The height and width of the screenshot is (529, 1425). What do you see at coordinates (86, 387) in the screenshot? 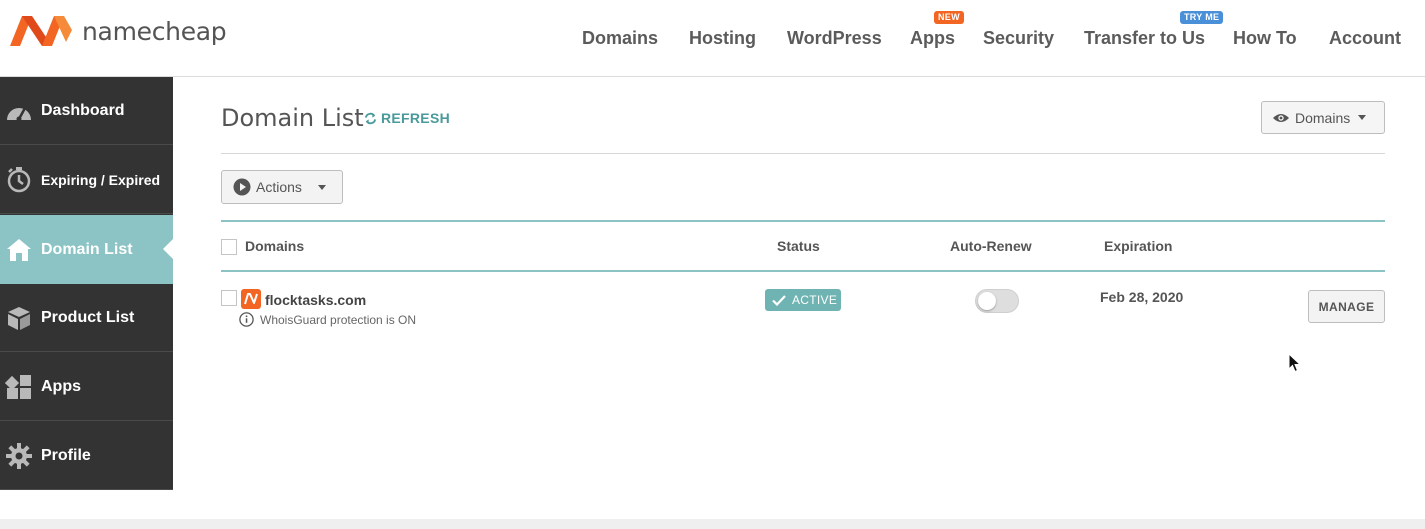
I see `sidebar-item-apps: Apps` at bounding box center [86, 387].